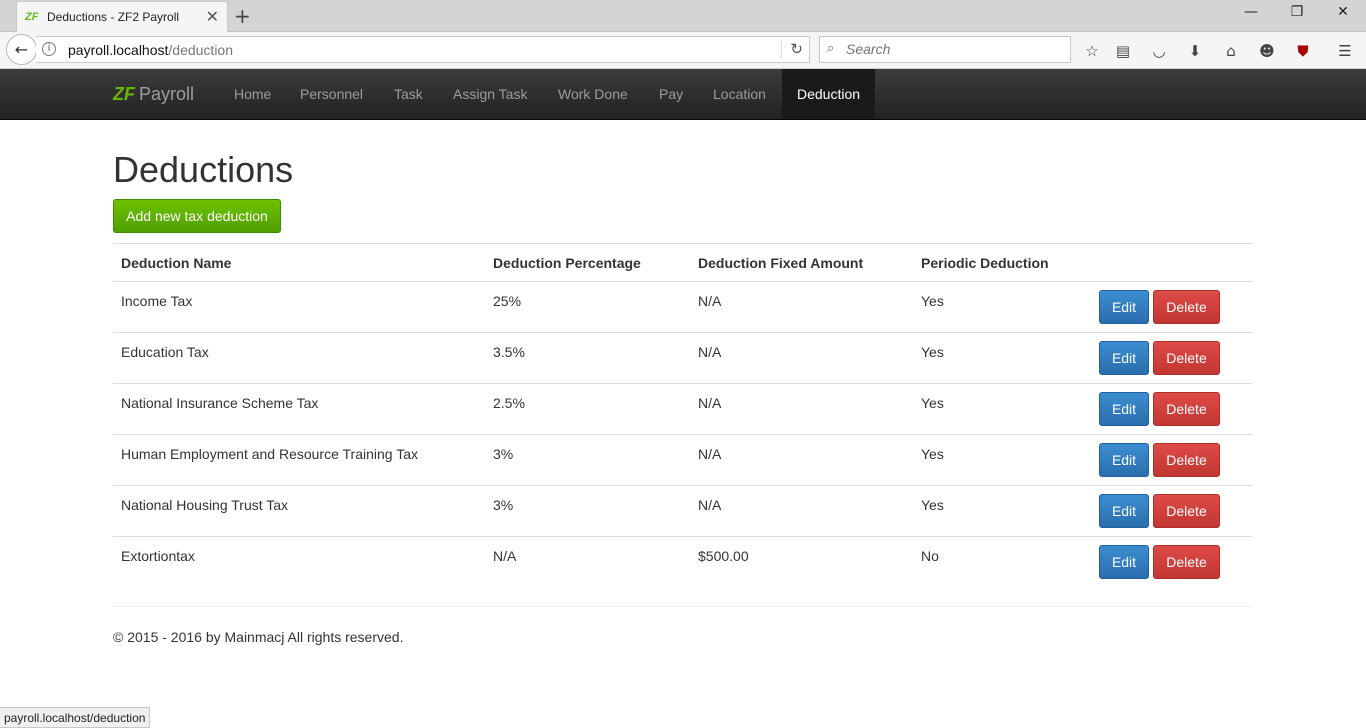 The height and width of the screenshot is (728, 1366). I want to click on search-input, so click(956, 49).